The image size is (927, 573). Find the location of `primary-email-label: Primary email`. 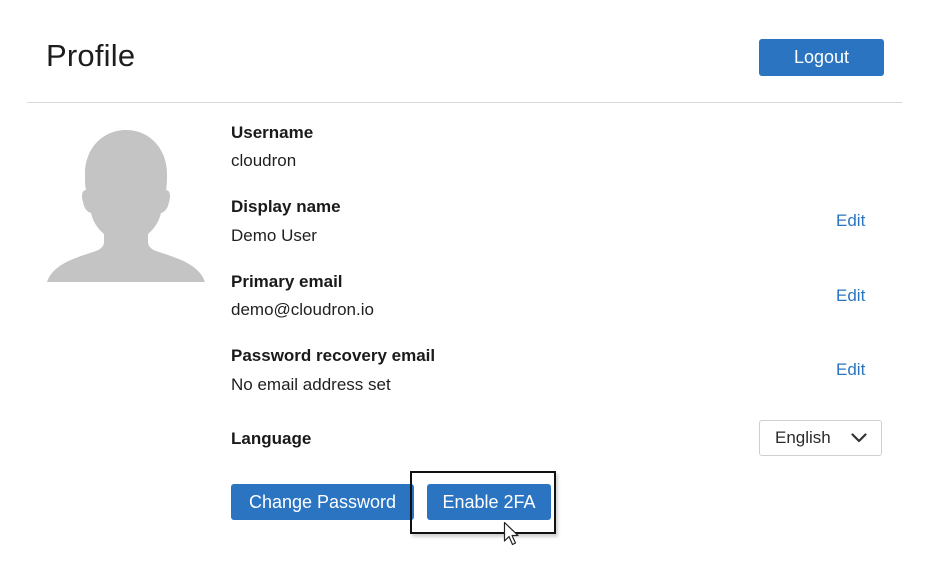

primary-email-label: Primary email is located at coordinates (287, 281).